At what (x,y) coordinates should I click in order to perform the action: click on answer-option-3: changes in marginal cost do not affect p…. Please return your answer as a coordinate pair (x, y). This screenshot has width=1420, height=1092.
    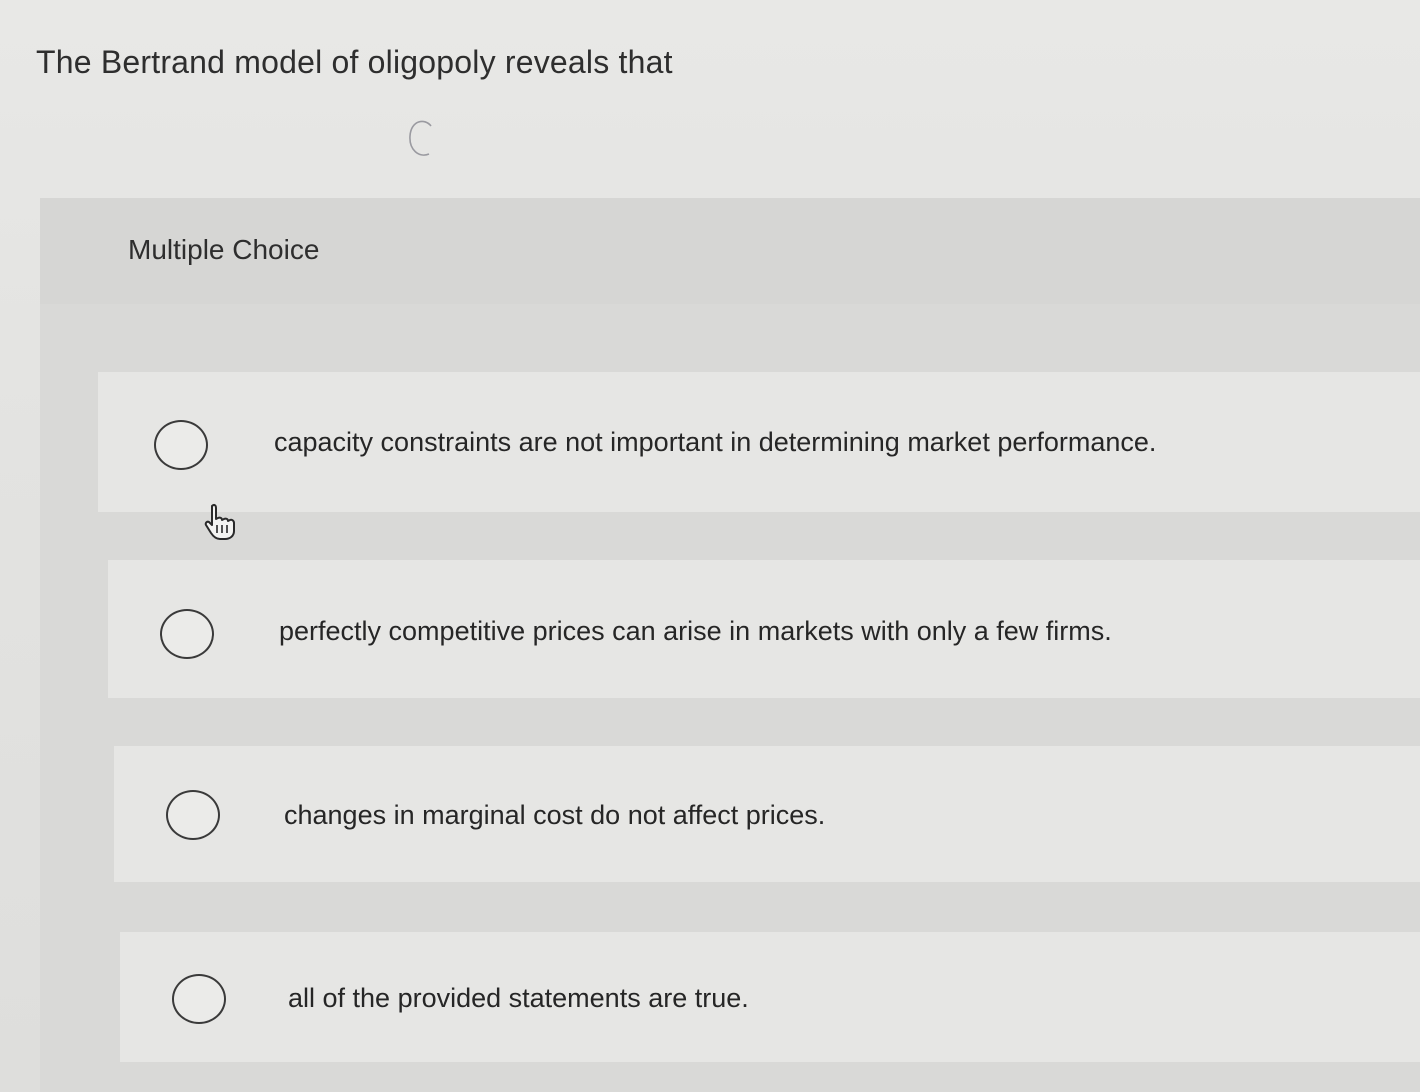
    Looking at the image, I should click on (767, 814).